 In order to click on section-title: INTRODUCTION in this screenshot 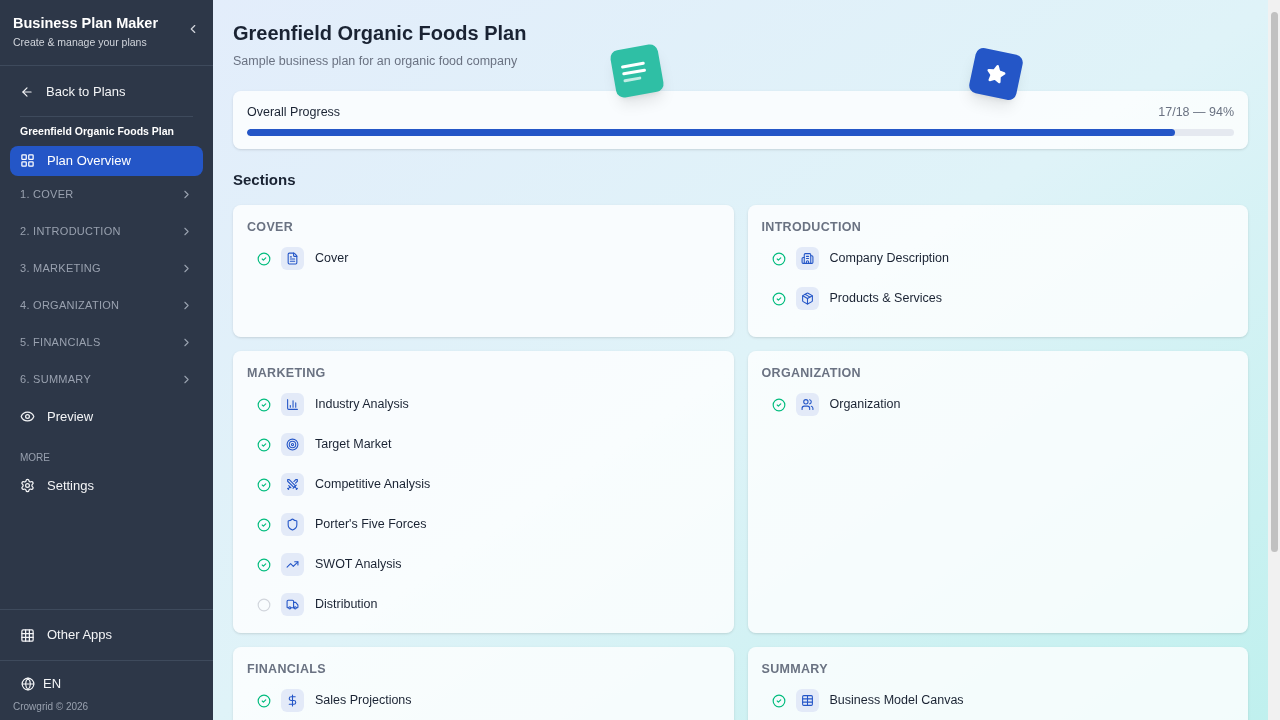, I will do `click(812, 227)`.